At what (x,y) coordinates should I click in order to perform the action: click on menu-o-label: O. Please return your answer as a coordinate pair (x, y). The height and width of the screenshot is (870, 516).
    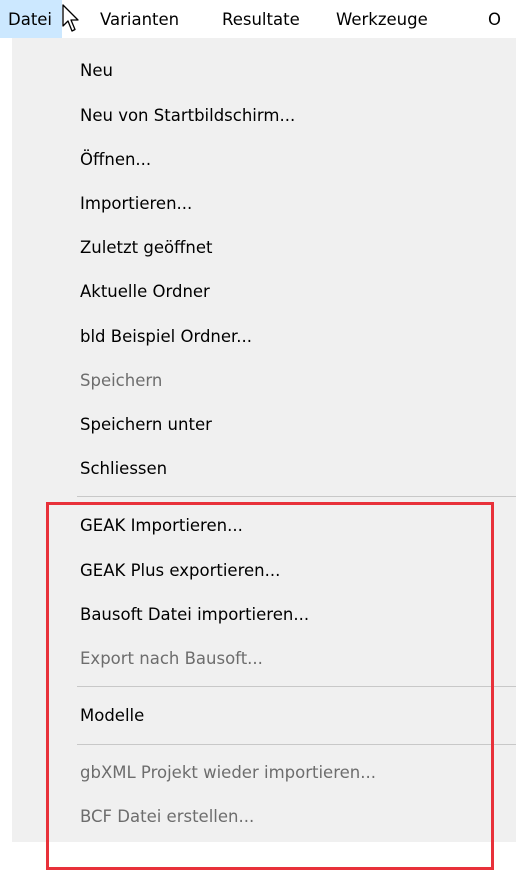
    Looking at the image, I should click on (494, 19).